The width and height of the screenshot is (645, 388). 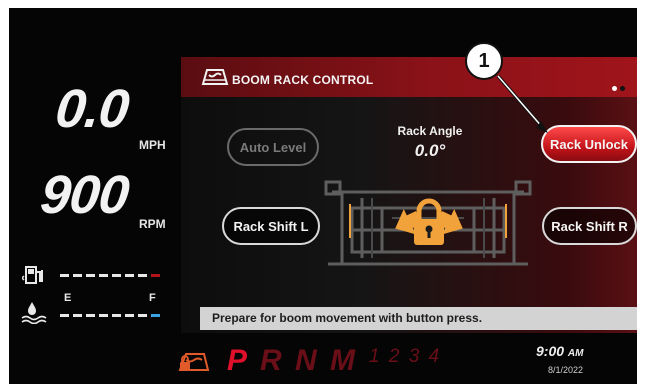 What do you see at coordinates (484, 61) in the screenshot?
I see `callout-marker: 1` at bounding box center [484, 61].